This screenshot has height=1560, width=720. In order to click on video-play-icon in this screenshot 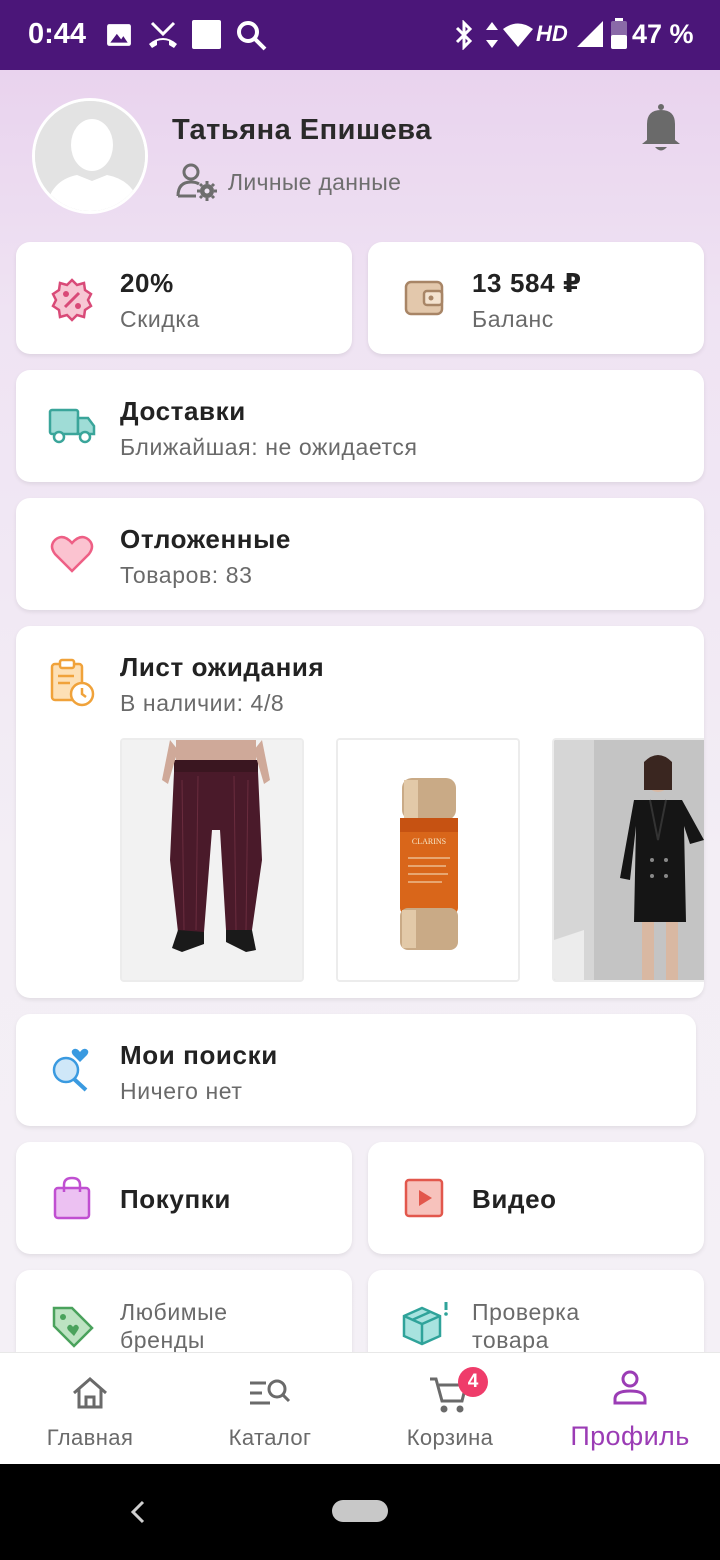, I will do `click(424, 1198)`.